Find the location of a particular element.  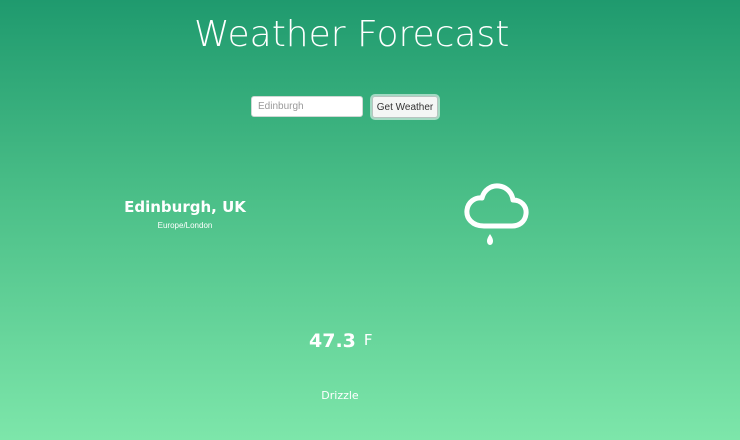

get-weather-button: Get Weather is located at coordinates (405, 107).